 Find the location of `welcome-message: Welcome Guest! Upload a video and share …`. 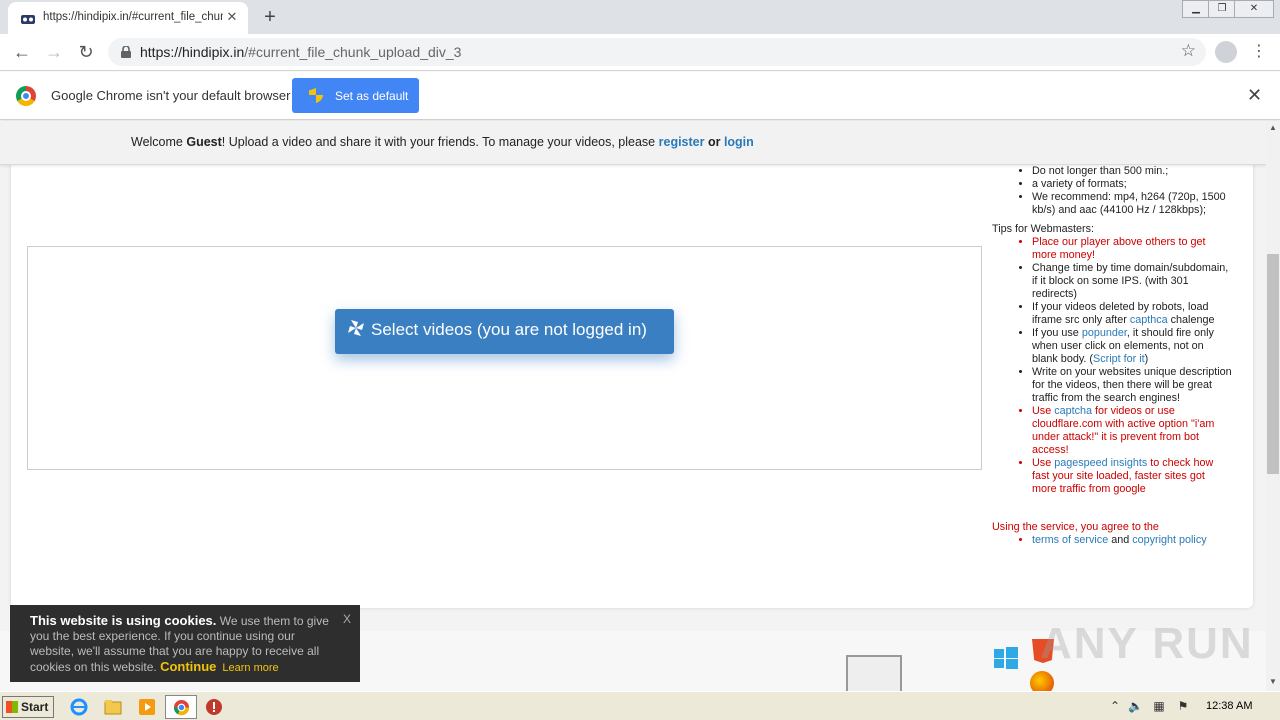

welcome-message: Welcome Guest! Upload a video and share … is located at coordinates (442, 142).